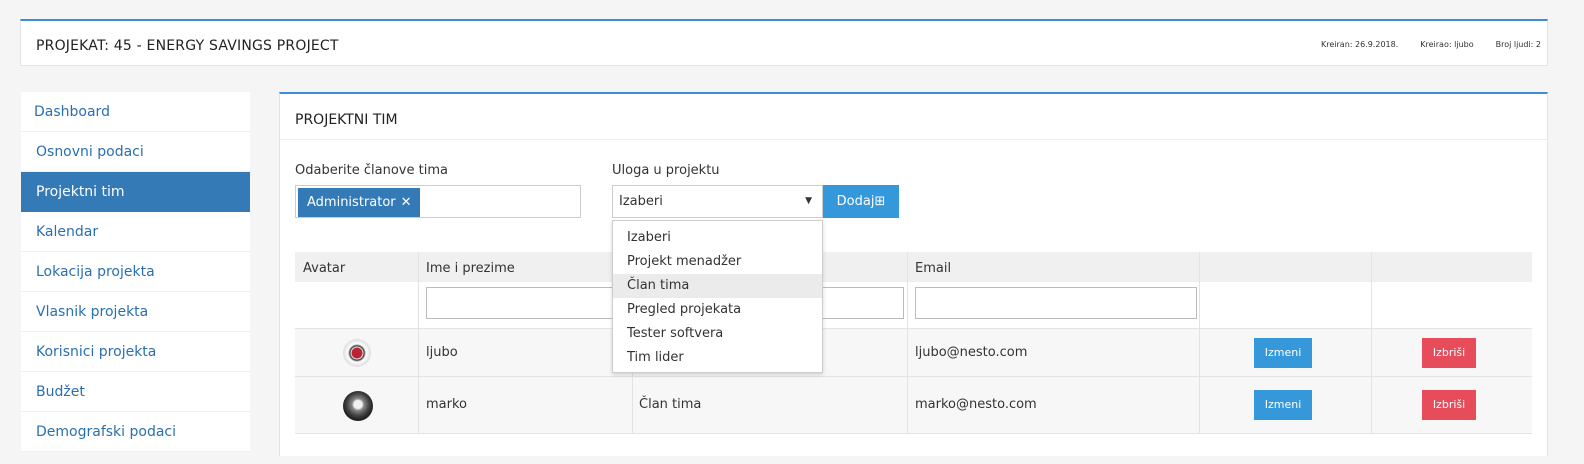  I want to click on caret-down-icon: ▼, so click(808, 201).